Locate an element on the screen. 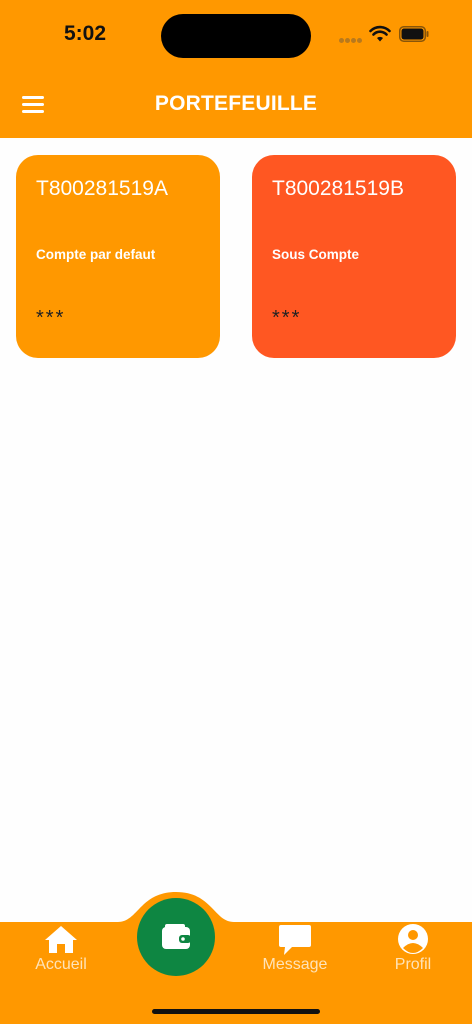 The width and height of the screenshot is (472, 1024). home-icon is located at coordinates (61, 939).